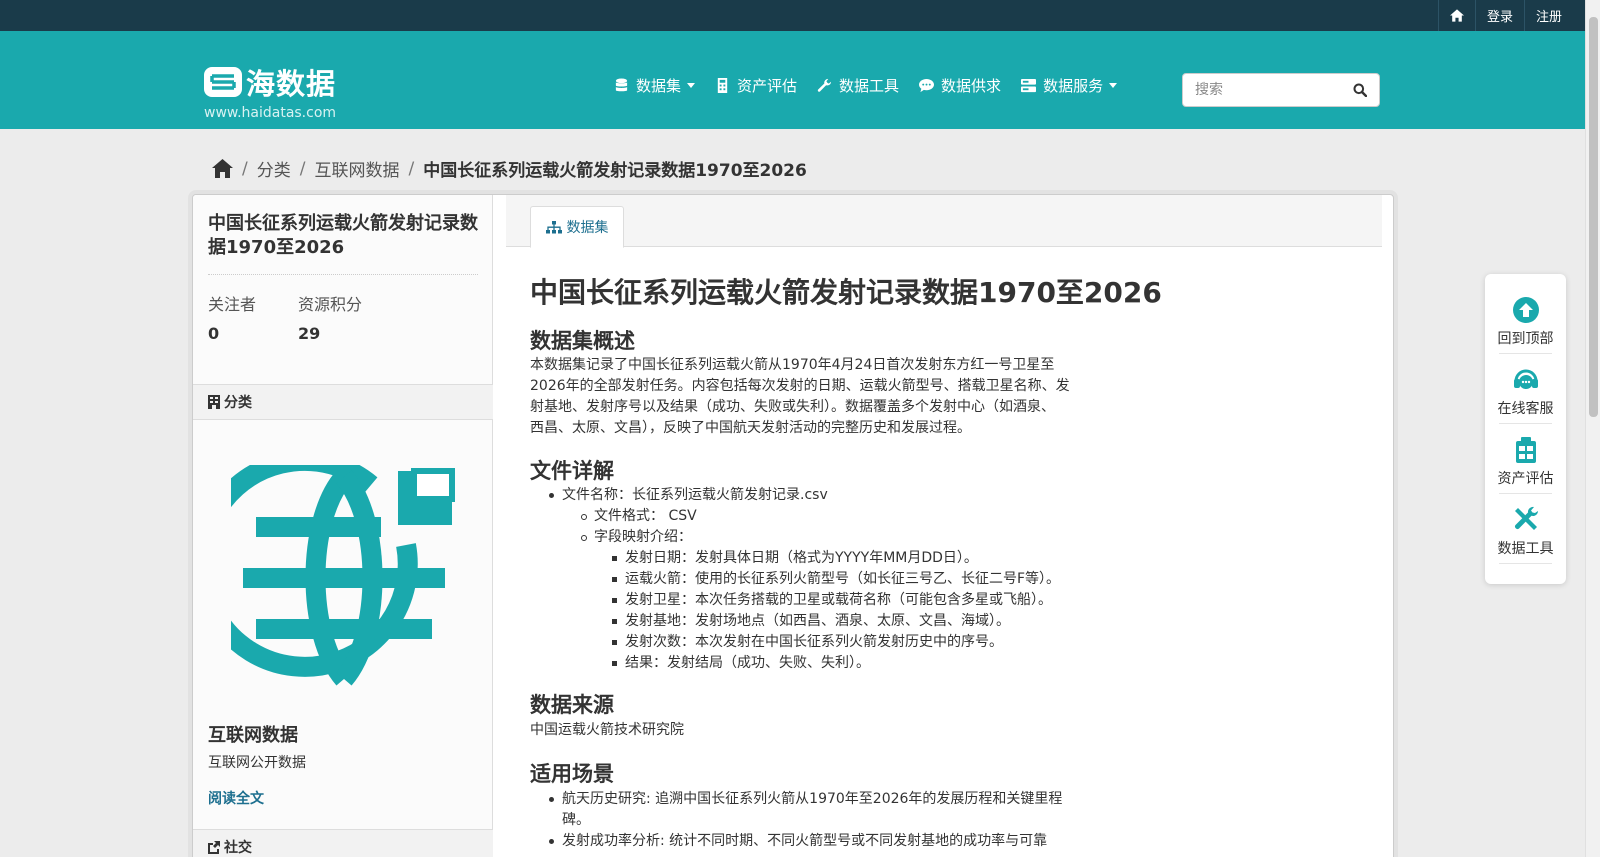 Image resolution: width=1600 pixels, height=857 pixels. I want to click on category-heading-label: 分类, so click(238, 403).